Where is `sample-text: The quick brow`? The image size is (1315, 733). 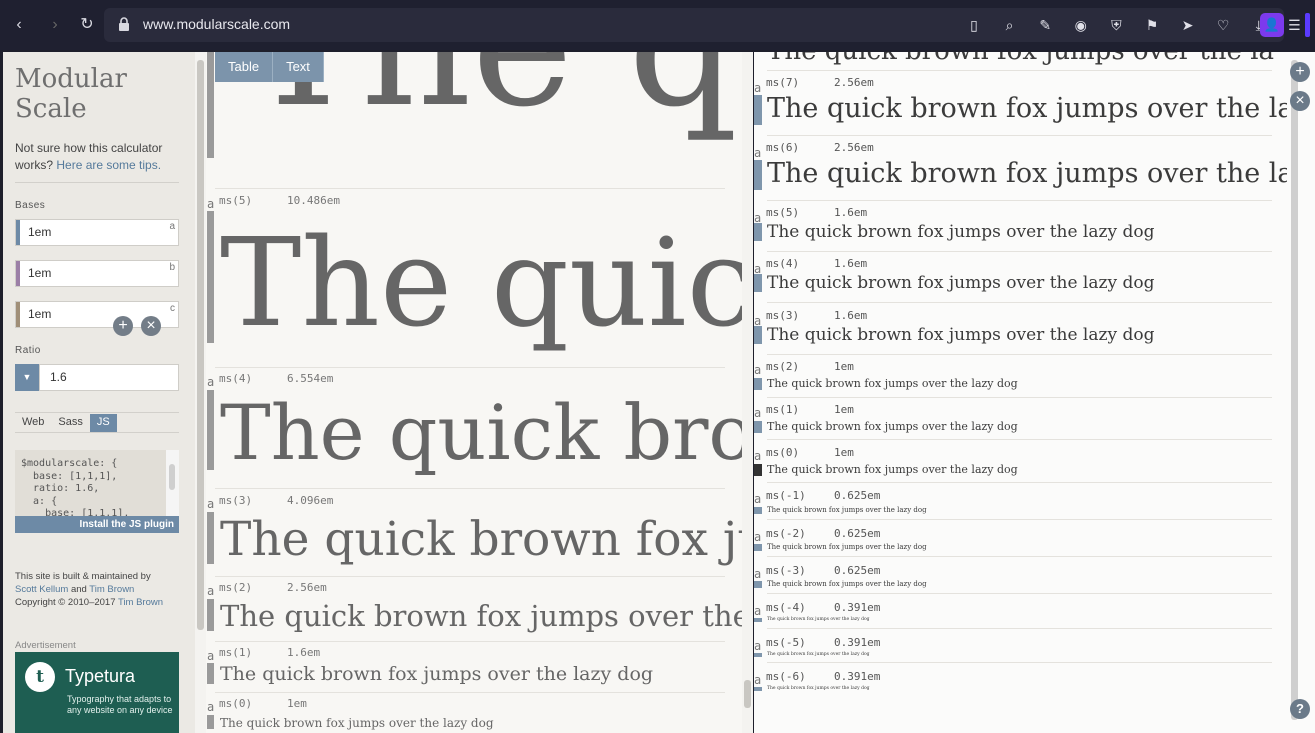
sample-text: The quick brow is located at coordinates (486, 432).